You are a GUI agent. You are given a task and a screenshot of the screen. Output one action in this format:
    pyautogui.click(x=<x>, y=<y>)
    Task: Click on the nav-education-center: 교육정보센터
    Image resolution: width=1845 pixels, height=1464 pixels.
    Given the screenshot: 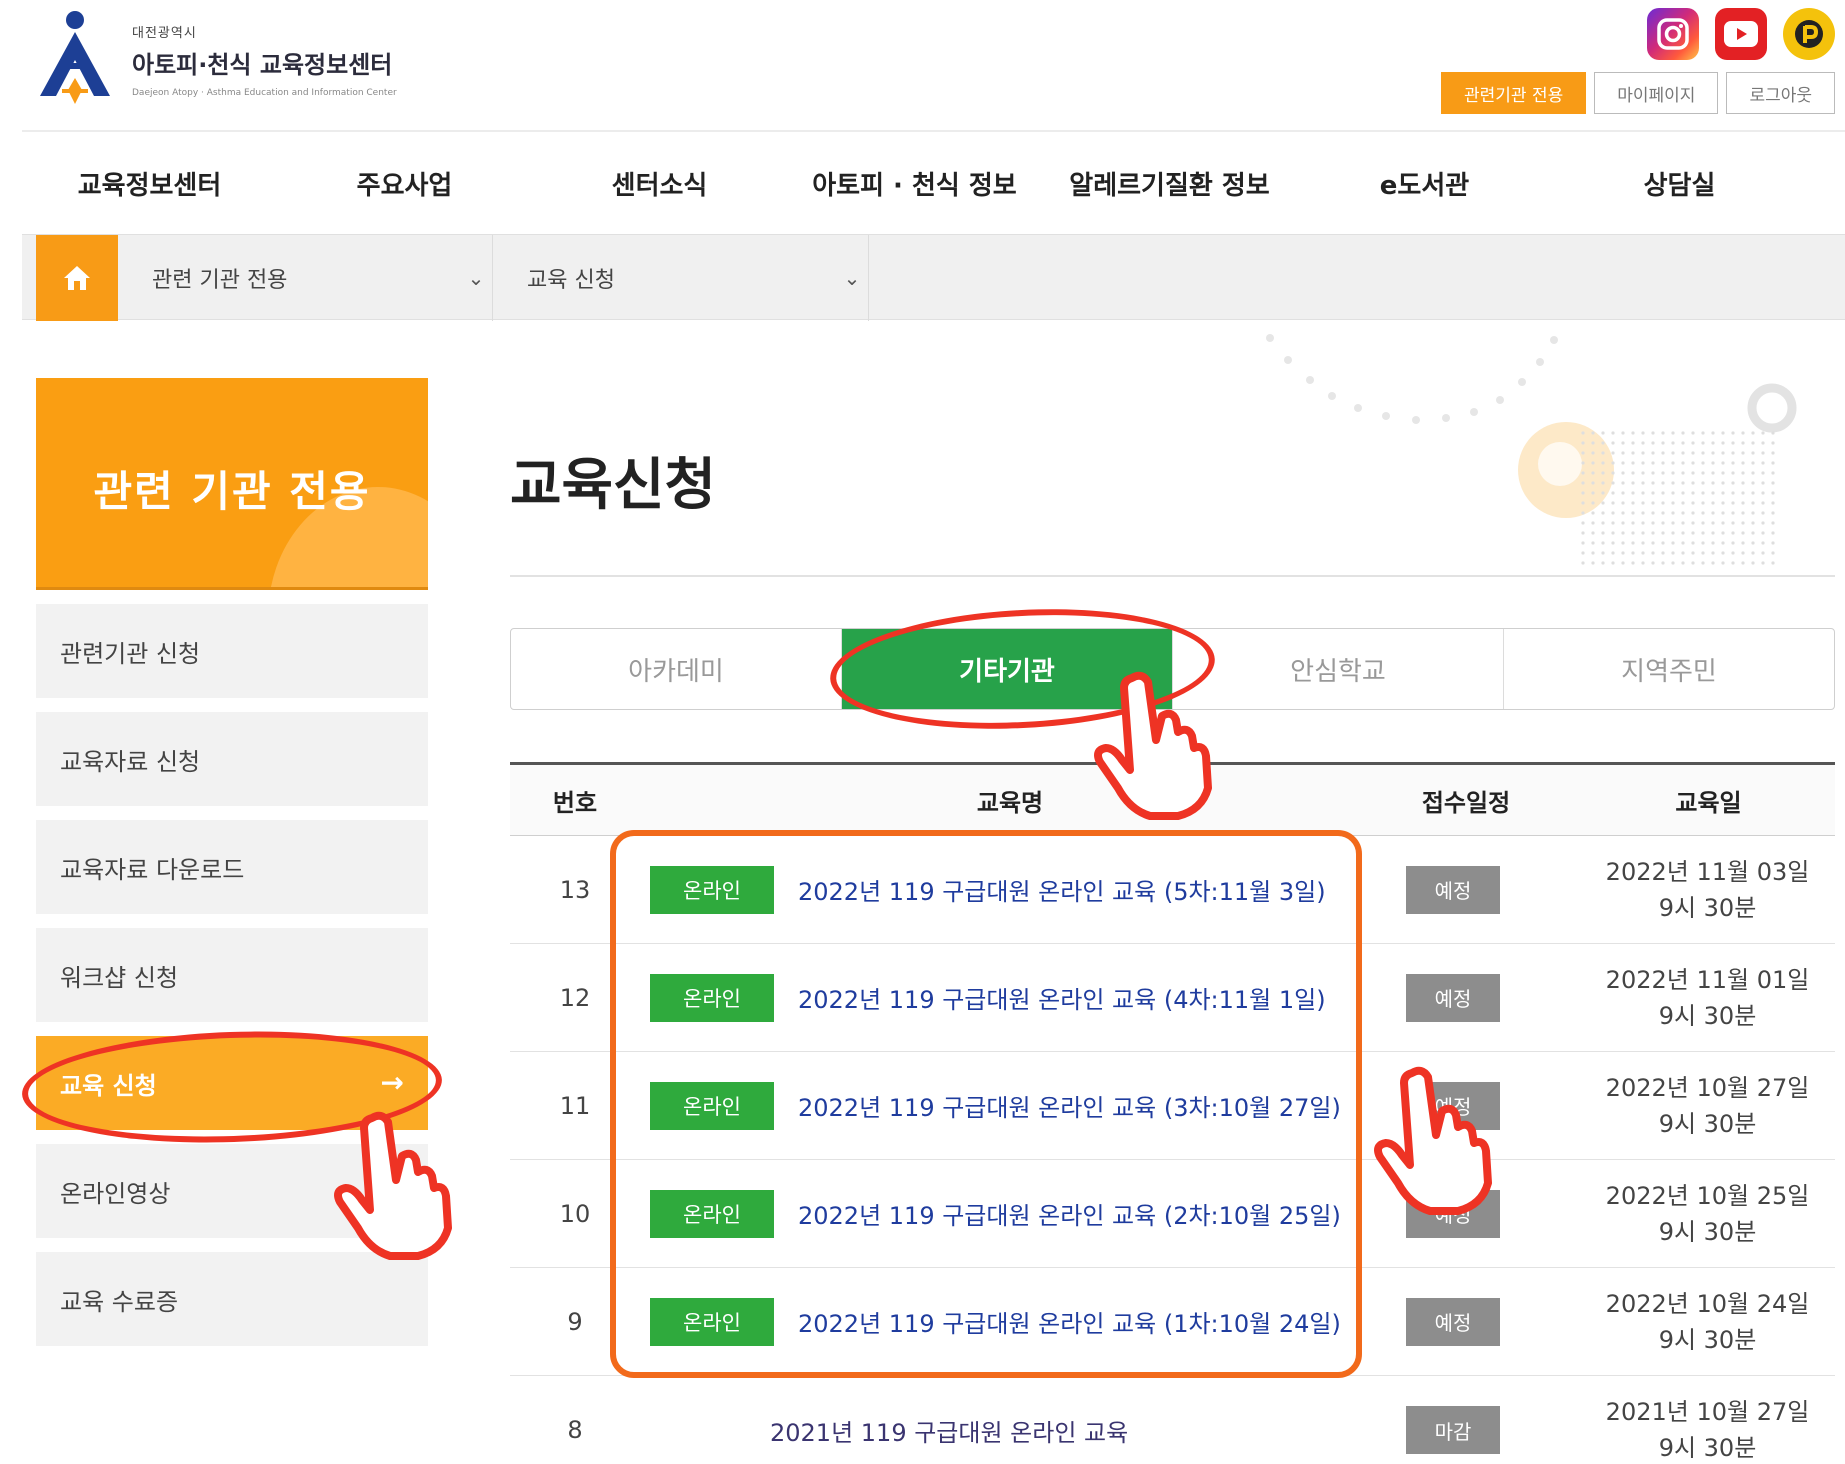 What is the action you would take?
    pyautogui.click(x=149, y=183)
    